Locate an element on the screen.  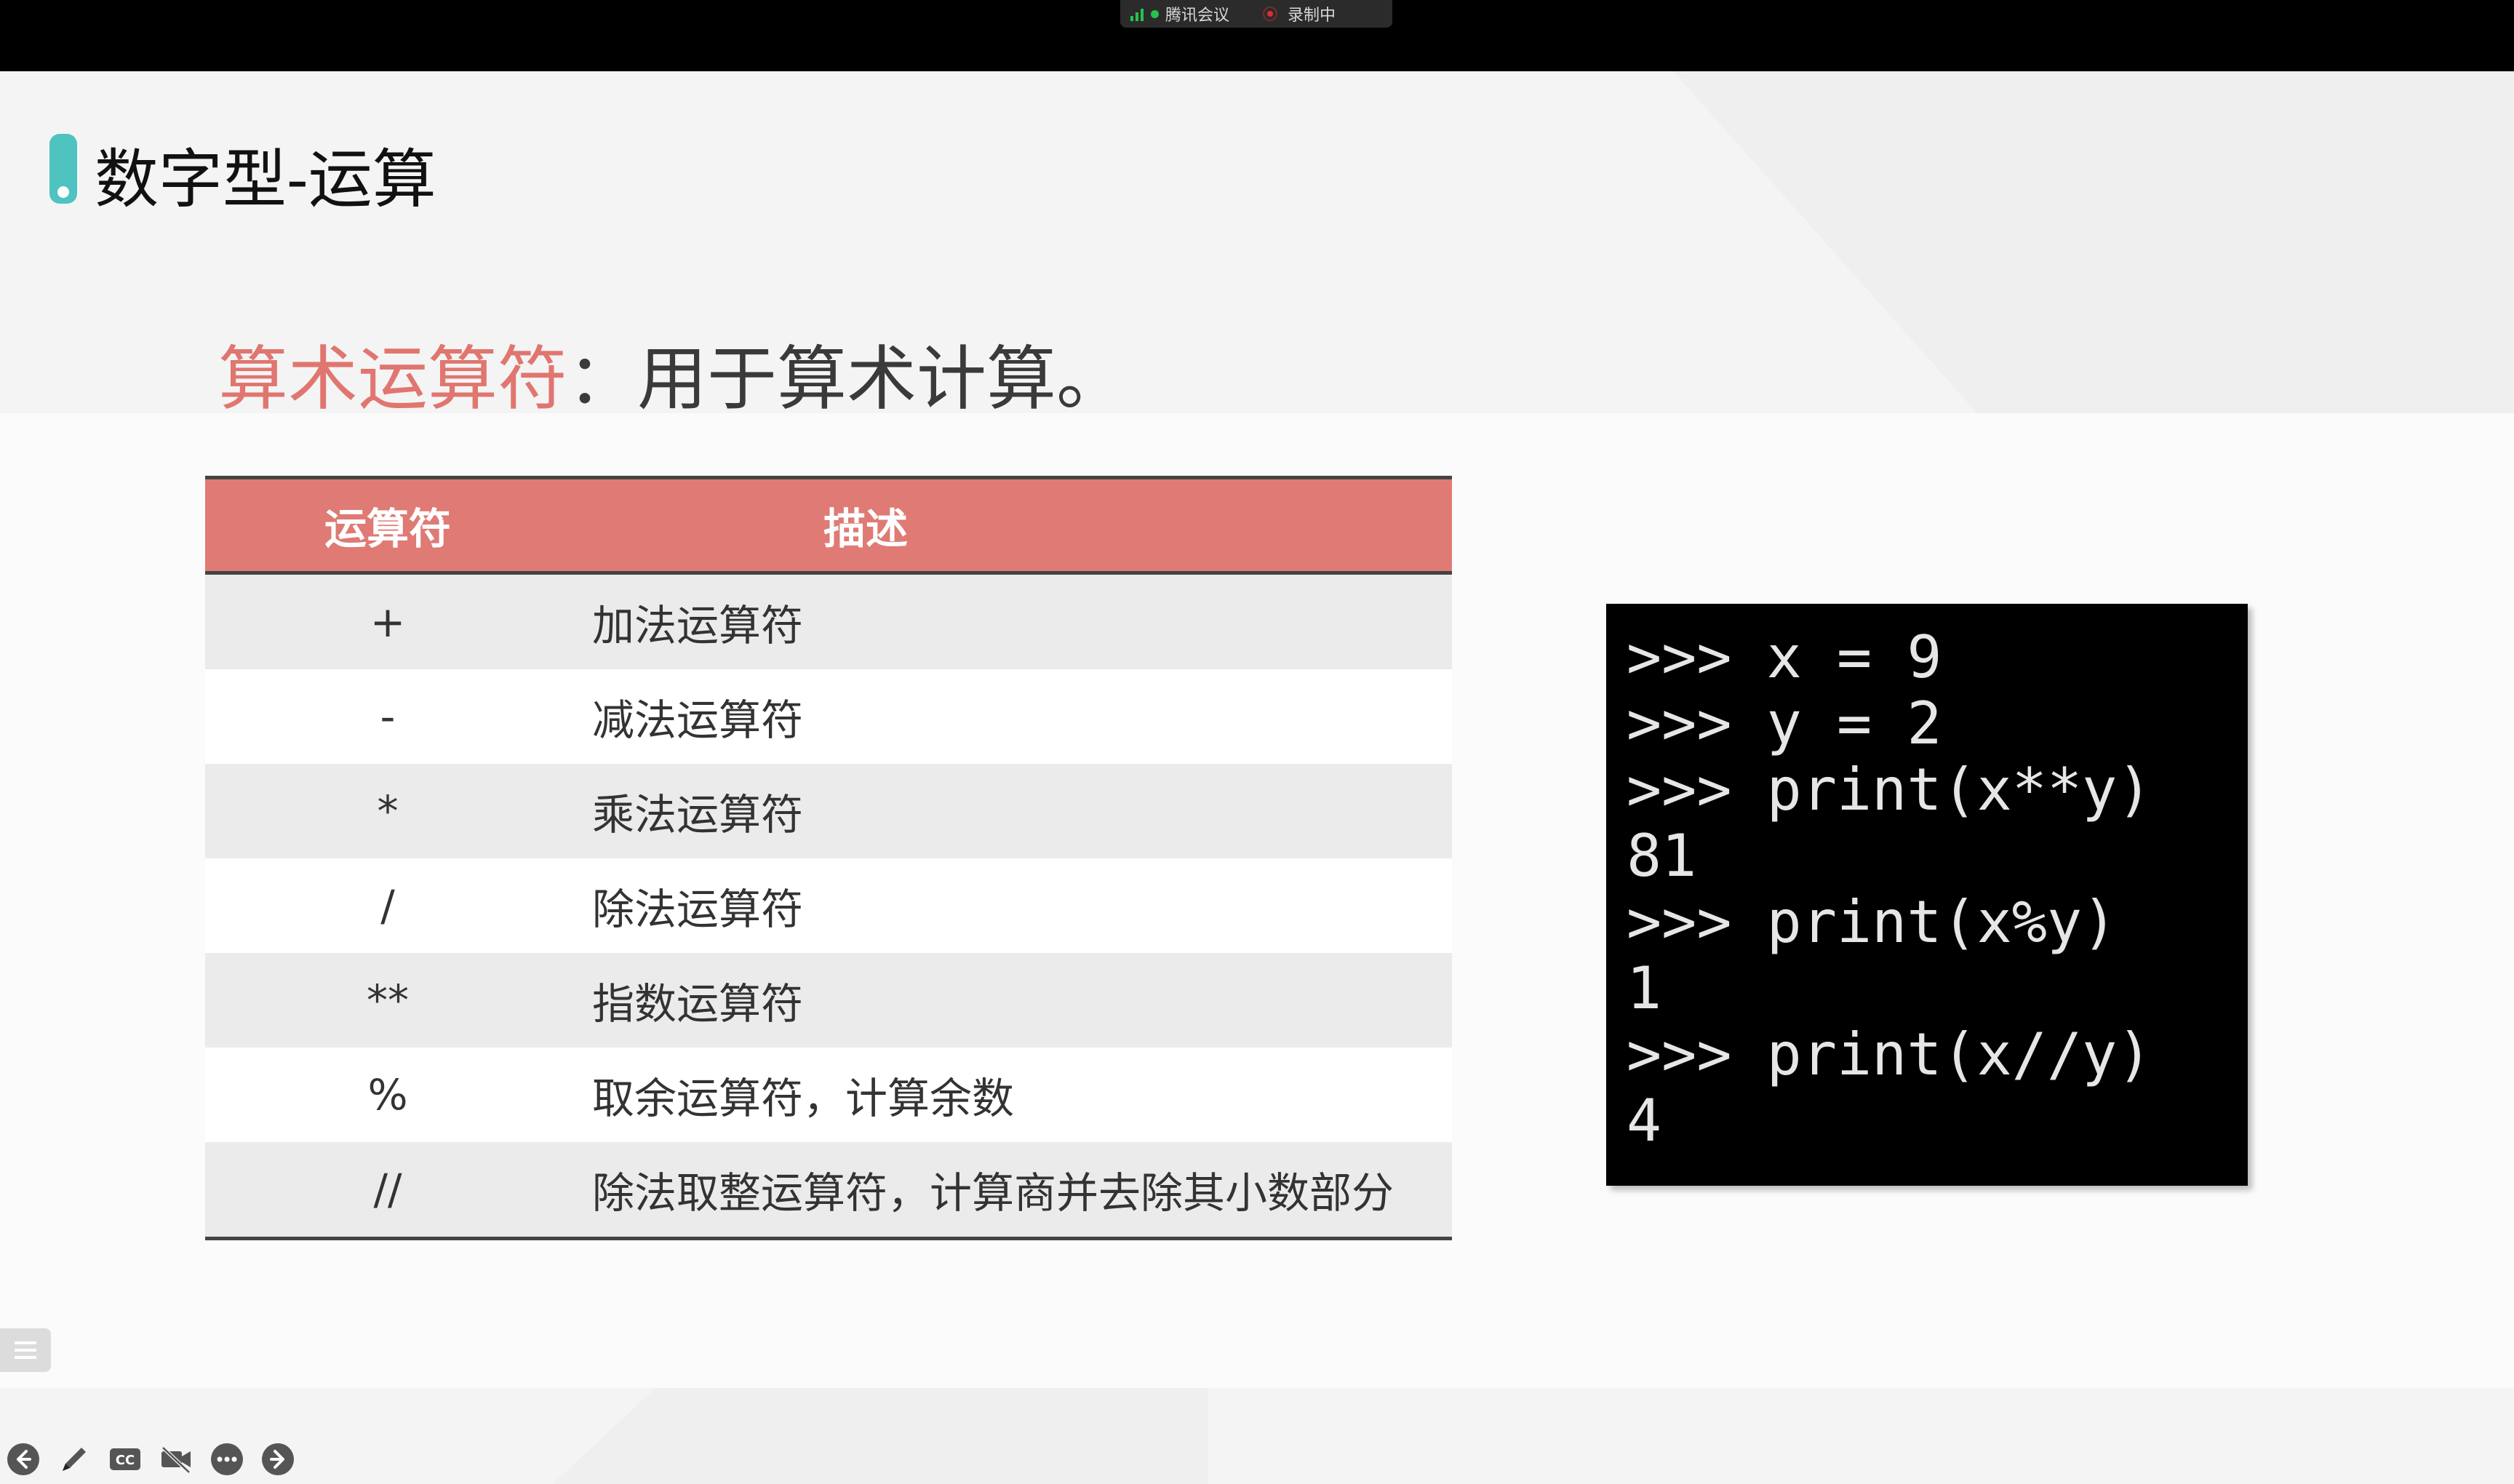
operator-cell: - is located at coordinates (387, 716).